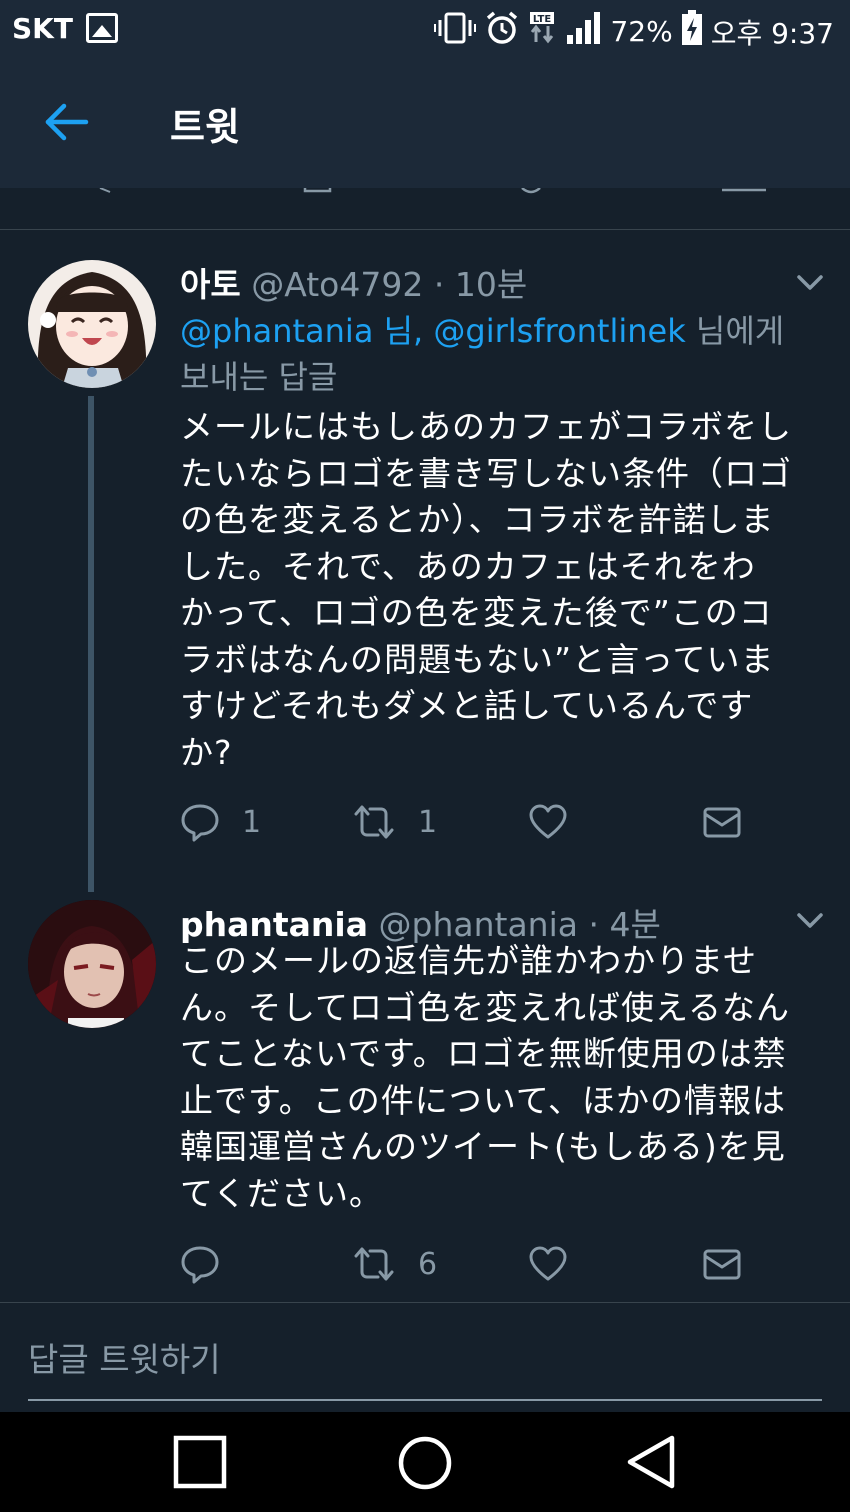 This screenshot has width=850, height=1512. Describe the element at coordinates (772, 33) in the screenshot. I see `clock: 오후 9:37` at that location.